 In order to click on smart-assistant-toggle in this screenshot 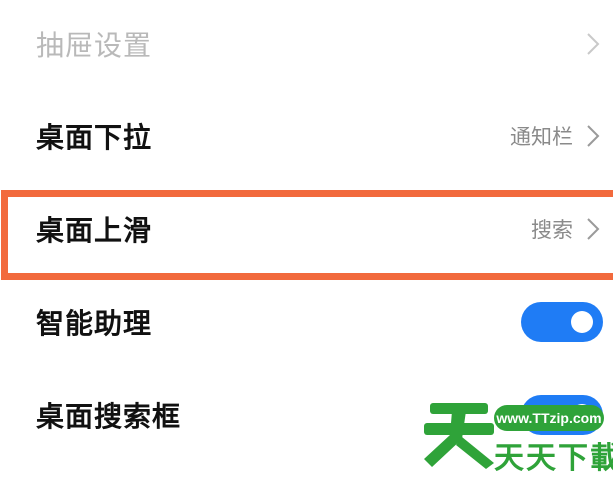, I will do `click(562, 322)`.